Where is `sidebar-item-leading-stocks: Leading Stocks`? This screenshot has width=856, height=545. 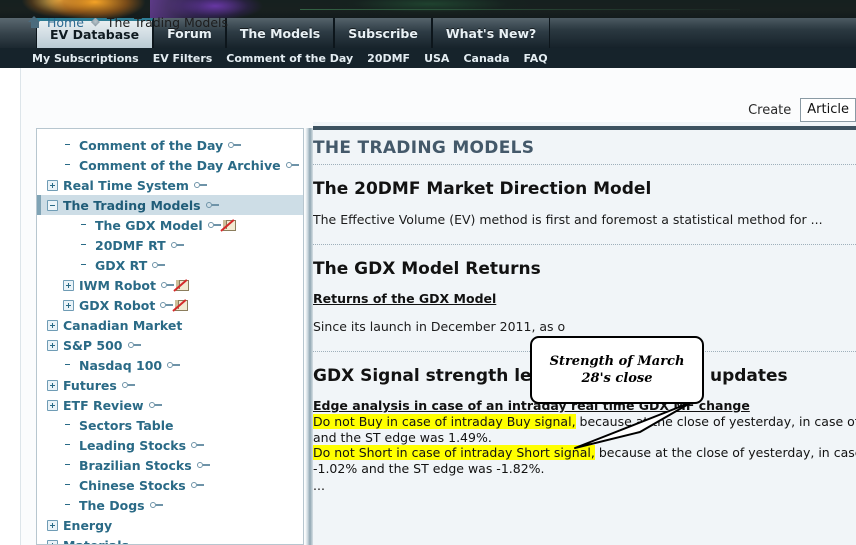 sidebar-item-leading-stocks: Leading Stocks is located at coordinates (170, 445).